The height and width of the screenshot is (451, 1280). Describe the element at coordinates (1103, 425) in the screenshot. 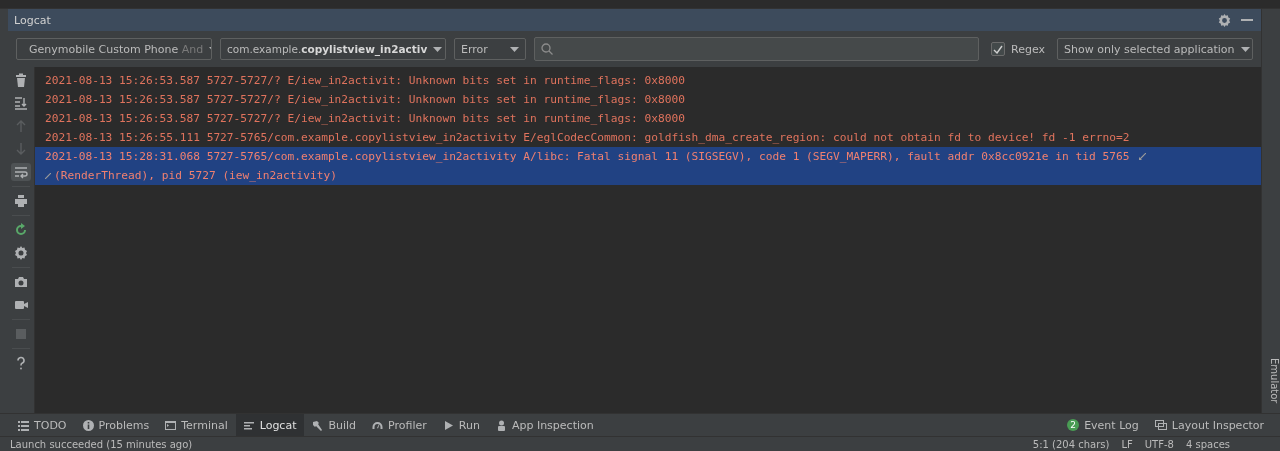

I see `event-log-tab: 2 Event Log` at that location.